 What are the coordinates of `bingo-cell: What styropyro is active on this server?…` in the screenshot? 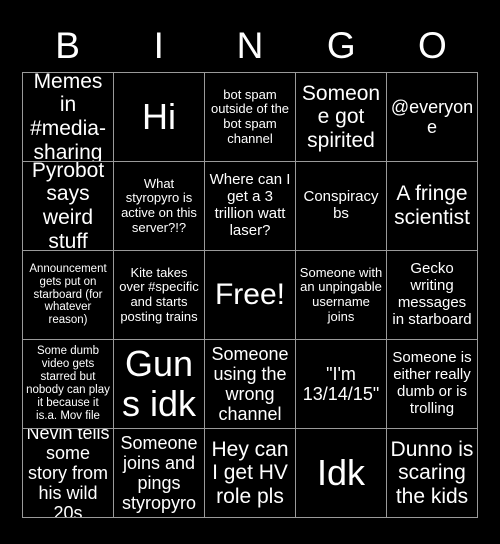 It's located at (159, 206).